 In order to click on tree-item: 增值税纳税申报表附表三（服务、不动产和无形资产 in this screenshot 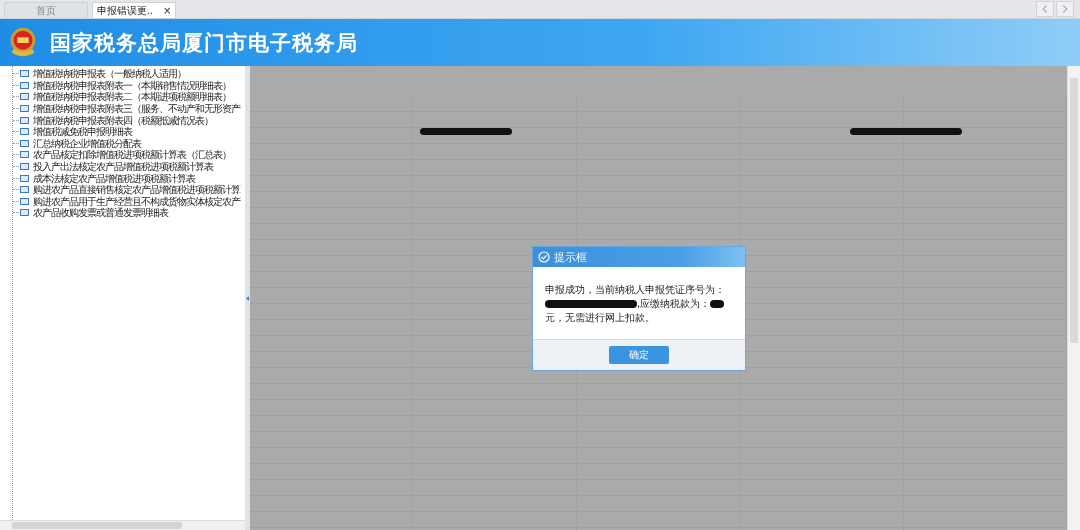, I will do `click(136, 109)`.